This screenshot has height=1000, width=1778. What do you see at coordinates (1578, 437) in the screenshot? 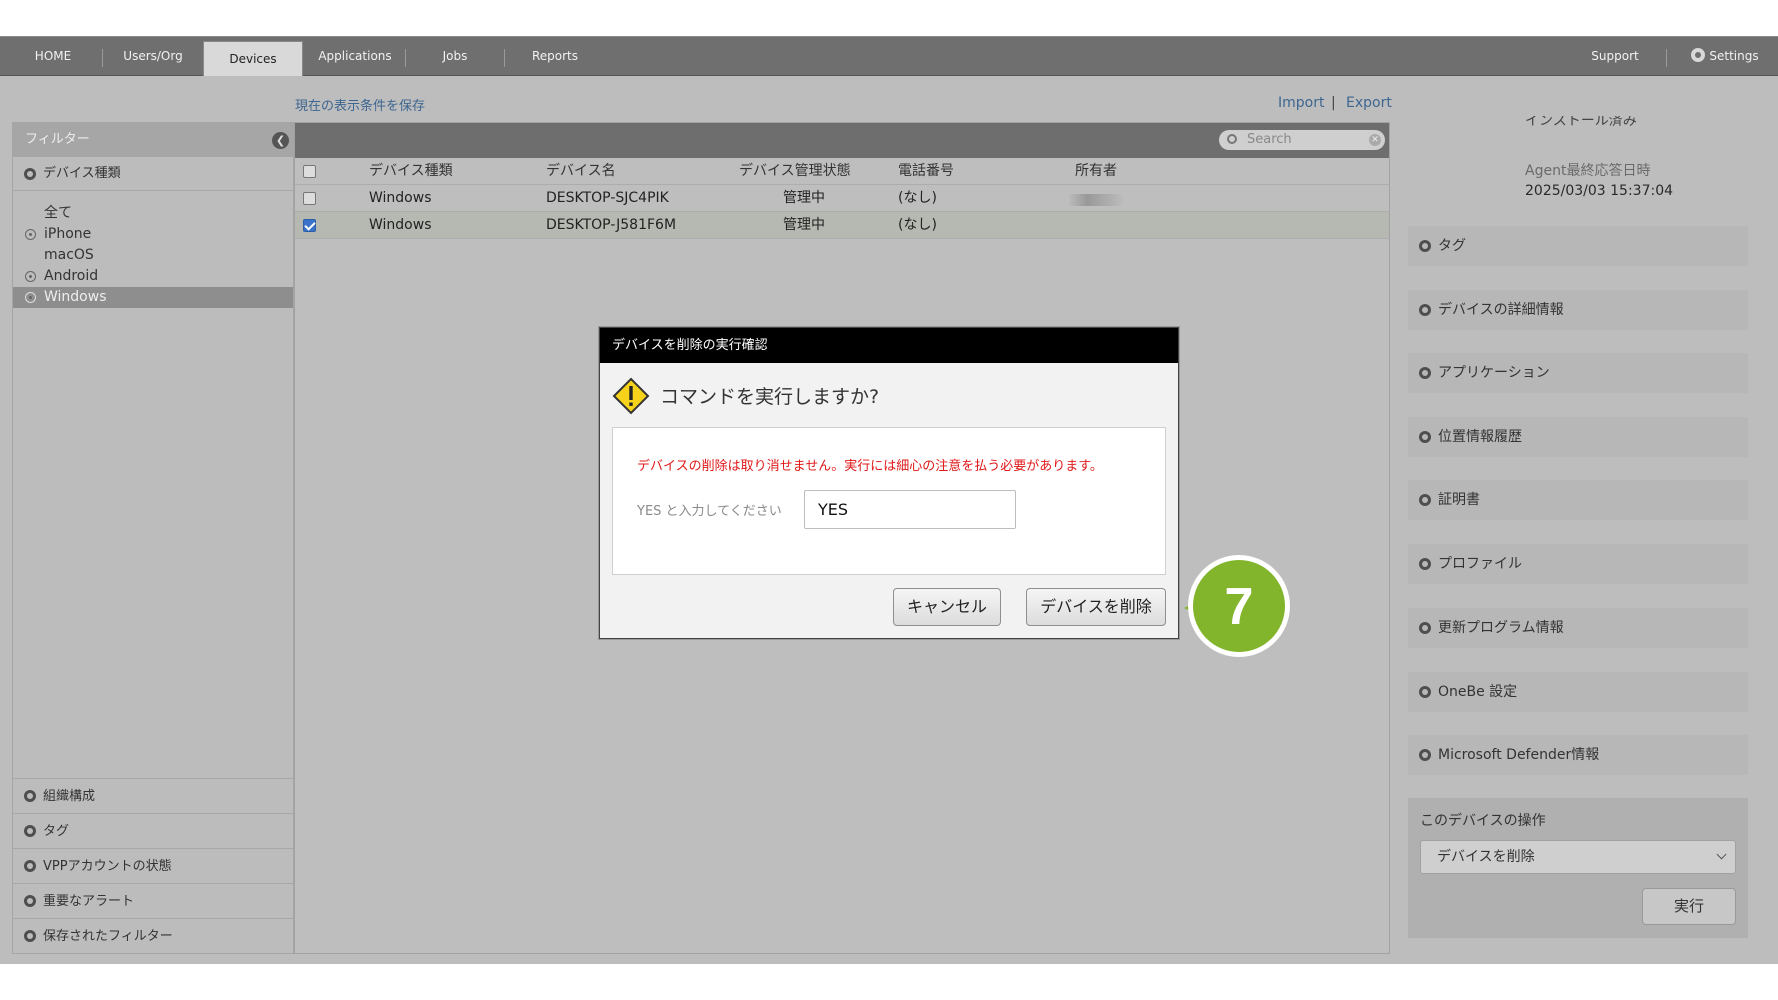
I see `rp-section-location: 位置情報履歴` at bounding box center [1578, 437].